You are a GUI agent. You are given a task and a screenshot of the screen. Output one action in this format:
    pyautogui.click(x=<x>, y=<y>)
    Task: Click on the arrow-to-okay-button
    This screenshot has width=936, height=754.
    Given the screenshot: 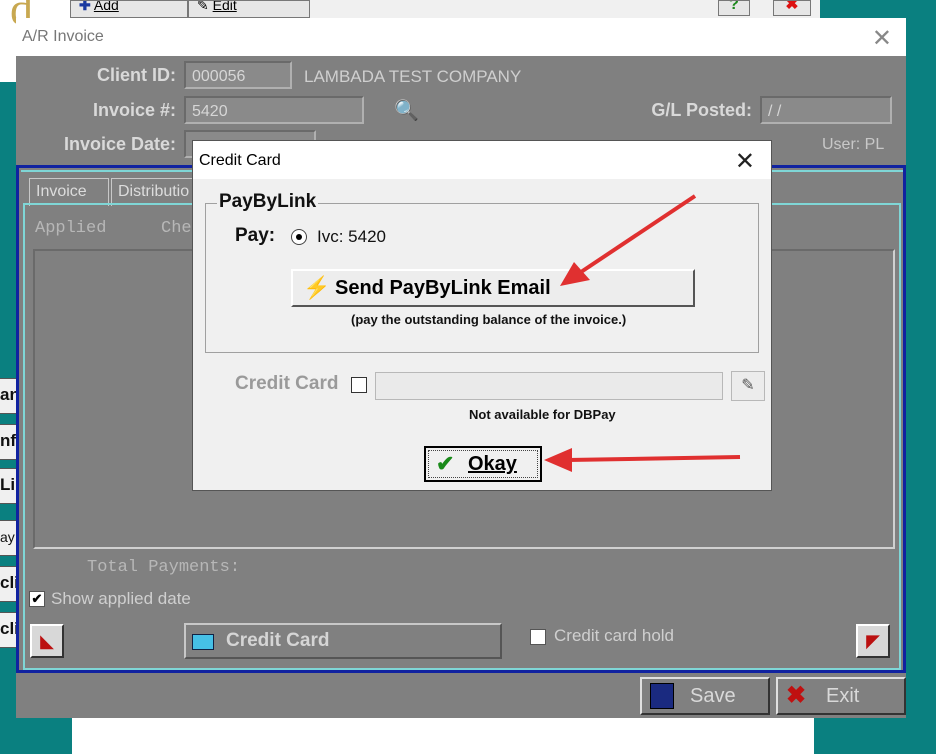 What is the action you would take?
    pyautogui.click(x=642, y=460)
    